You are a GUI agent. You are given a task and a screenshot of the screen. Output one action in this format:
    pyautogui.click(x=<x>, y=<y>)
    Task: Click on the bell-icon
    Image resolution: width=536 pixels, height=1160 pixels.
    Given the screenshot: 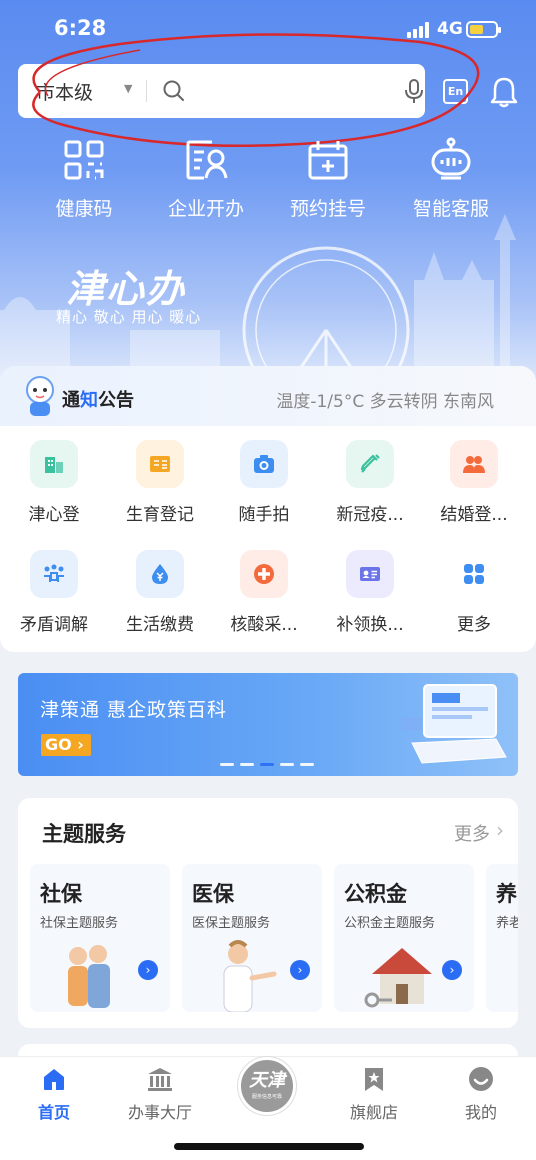 What is the action you would take?
    pyautogui.click(x=504, y=92)
    